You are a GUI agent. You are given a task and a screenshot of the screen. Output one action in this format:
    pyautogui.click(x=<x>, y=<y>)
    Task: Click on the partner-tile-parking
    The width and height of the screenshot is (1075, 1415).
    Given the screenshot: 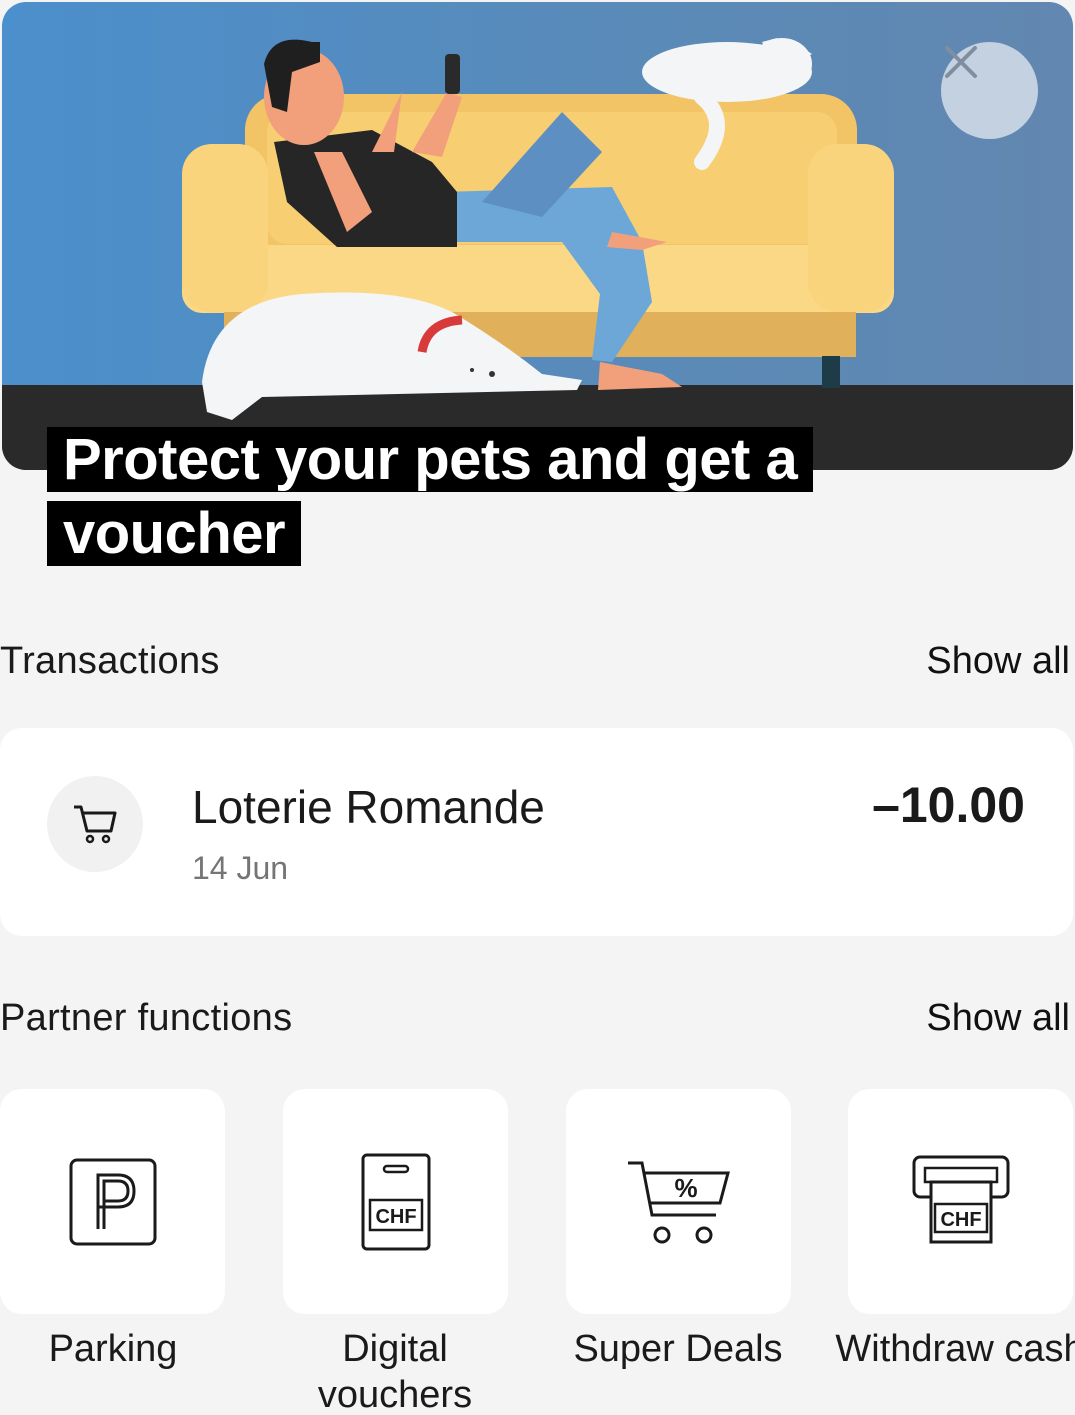 What is the action you would take?
    pyautogui.click(x=112, y=1201)
    